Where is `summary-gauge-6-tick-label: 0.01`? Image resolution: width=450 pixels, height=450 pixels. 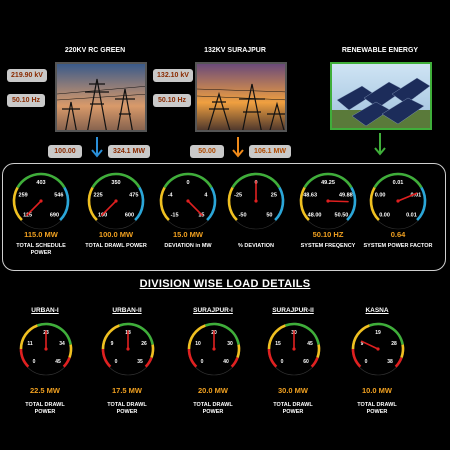 summary-gauge-6-tick-label: 0.01 is located at coordinates (411, 215).